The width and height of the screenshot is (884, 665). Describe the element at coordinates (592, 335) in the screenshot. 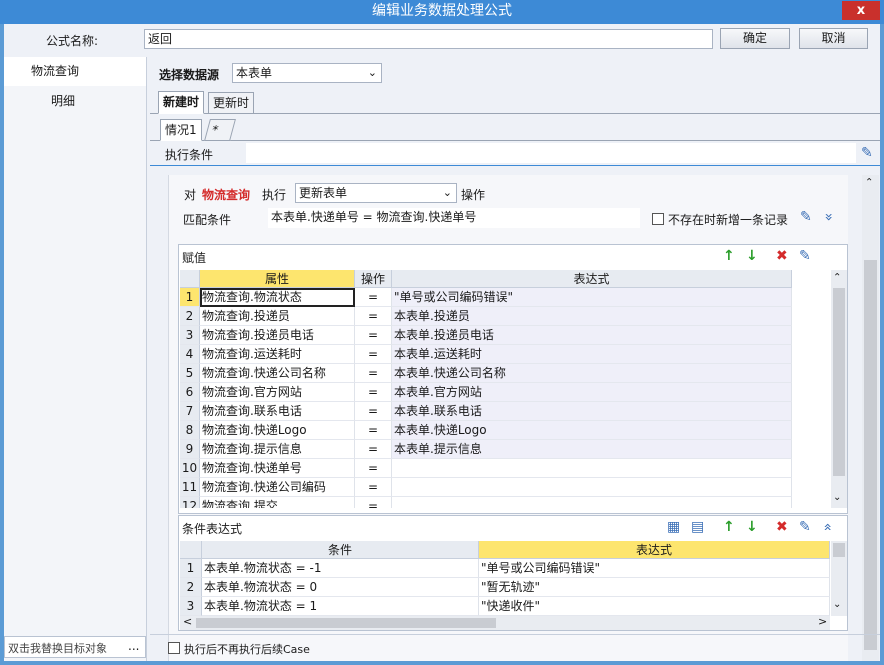

I see `assign-expr-cell: 本表单.投递员电话` at that location.